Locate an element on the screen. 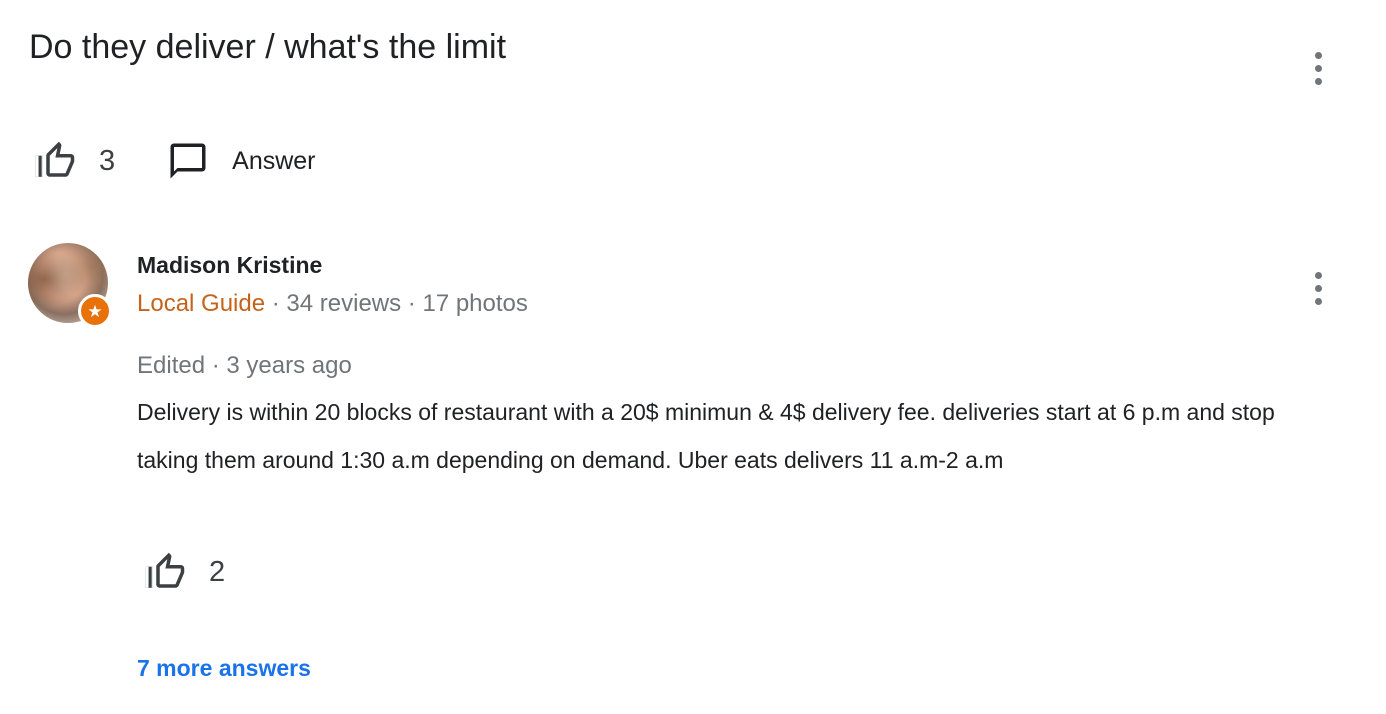 The height and width of the screenshot is (714, 1386). local-guide-badge: Local Guide is located at coordinates (201, 303).